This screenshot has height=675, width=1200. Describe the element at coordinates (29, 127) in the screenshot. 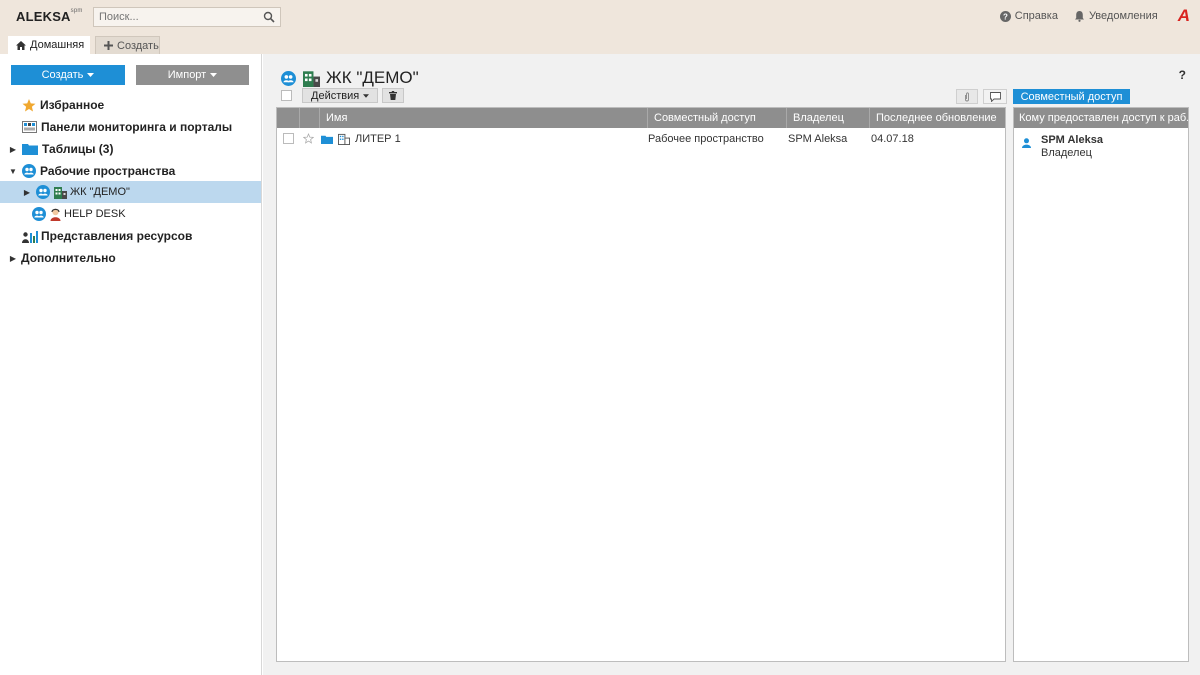

I see `dashboard-icon` at that location.